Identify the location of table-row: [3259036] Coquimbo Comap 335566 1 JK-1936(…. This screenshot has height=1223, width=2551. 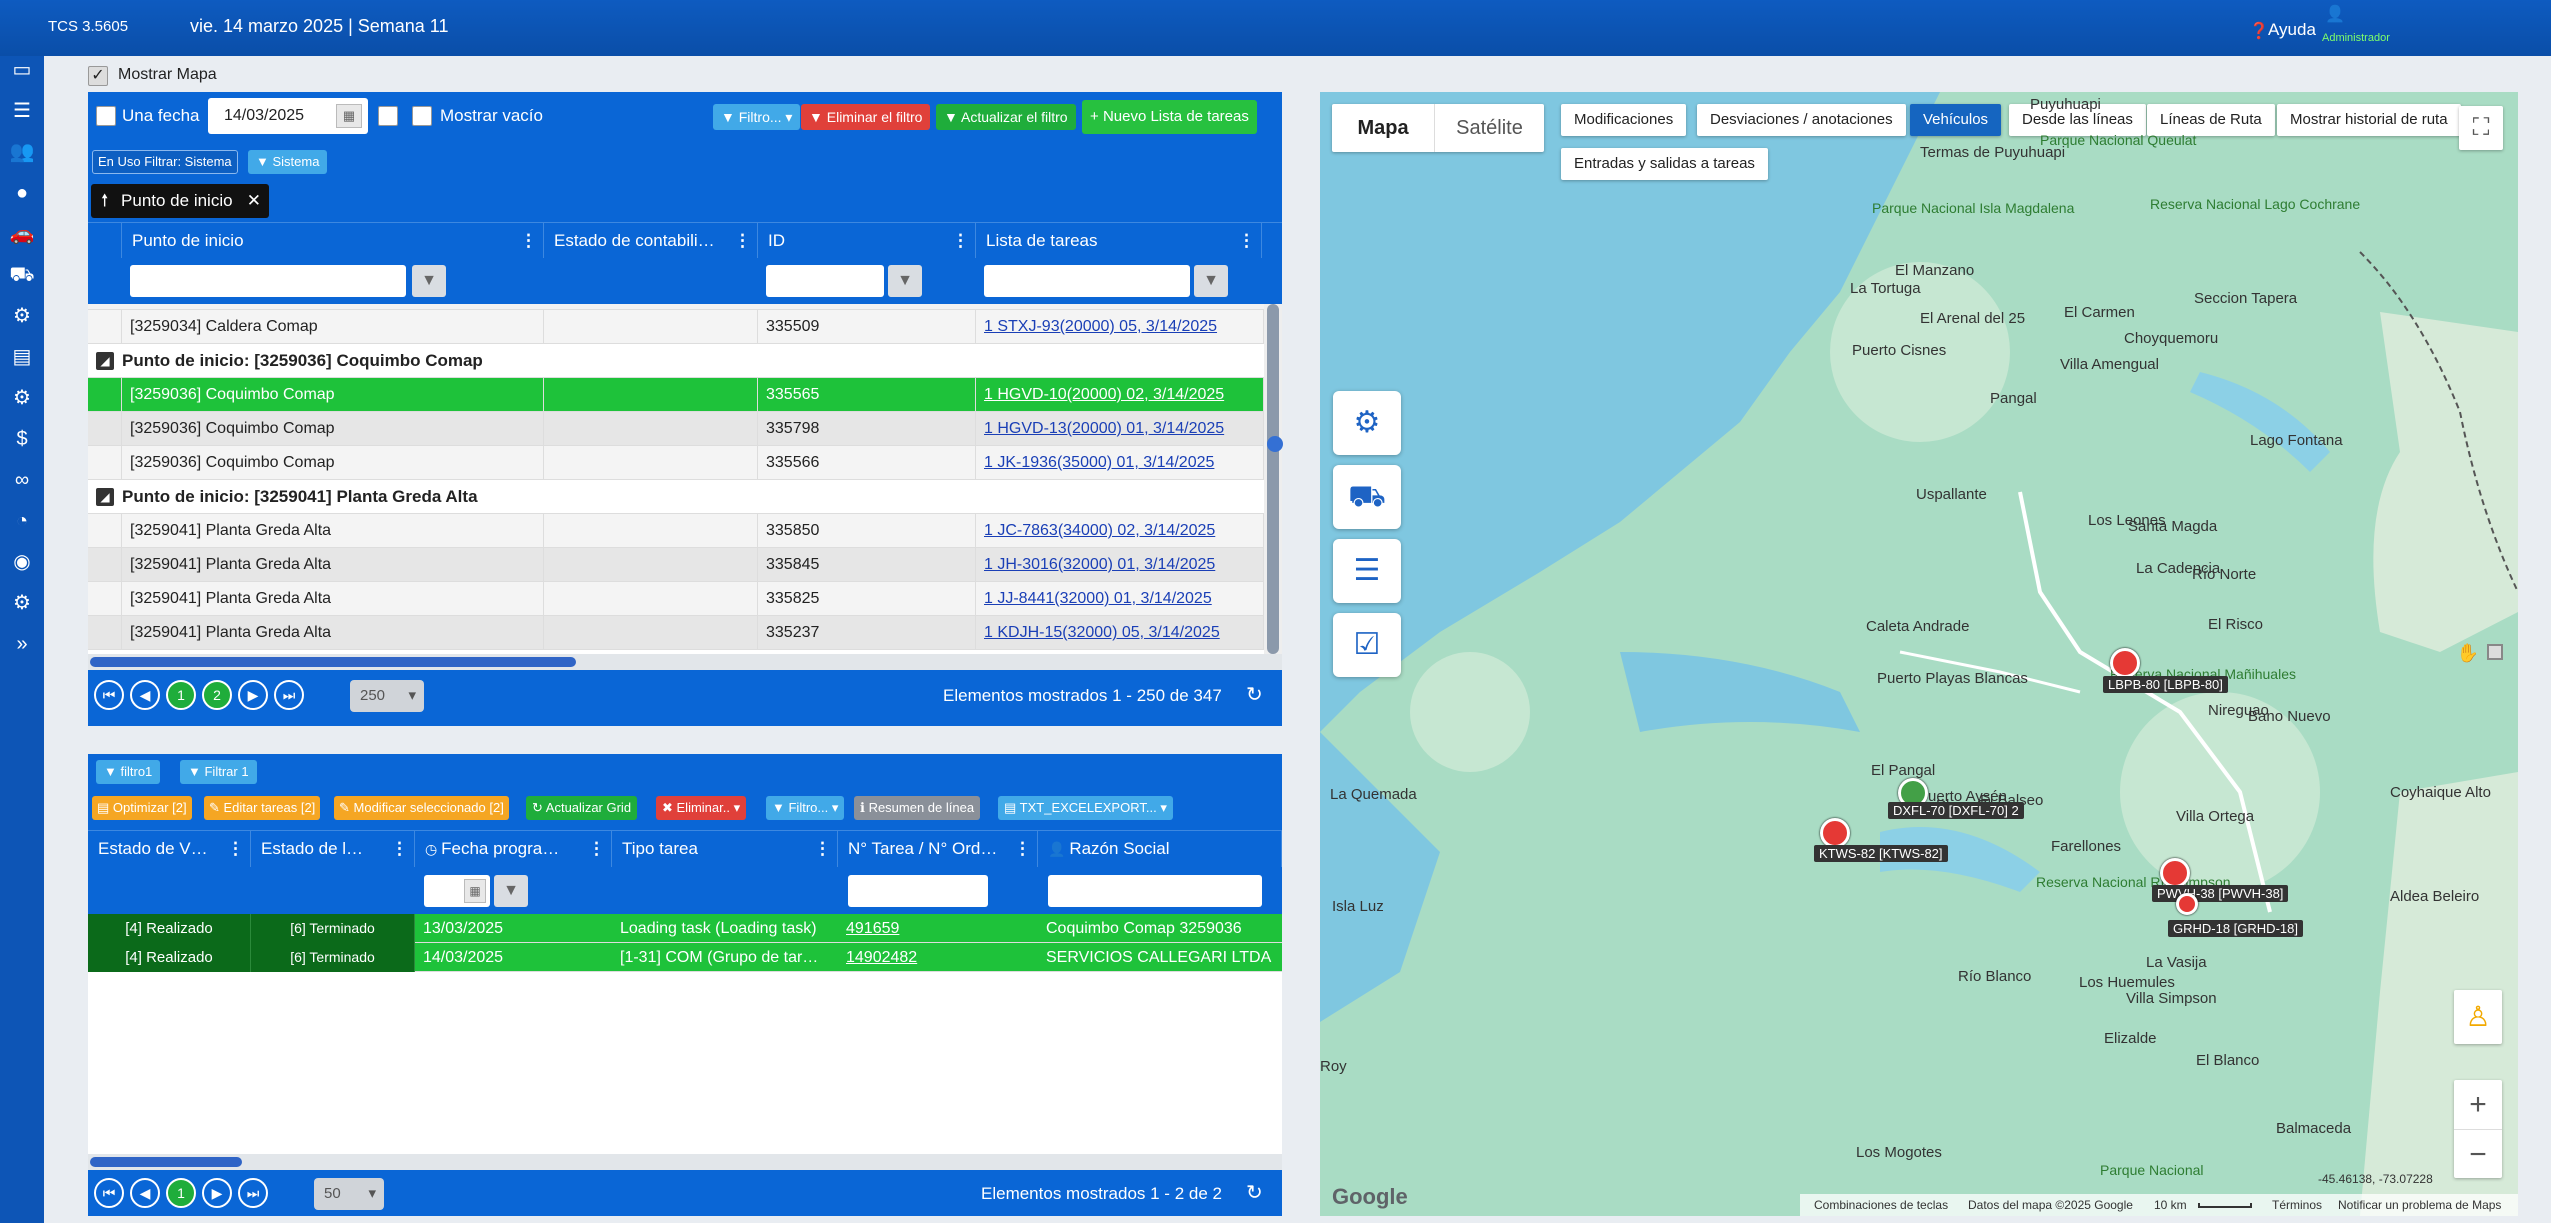
(676, 463).